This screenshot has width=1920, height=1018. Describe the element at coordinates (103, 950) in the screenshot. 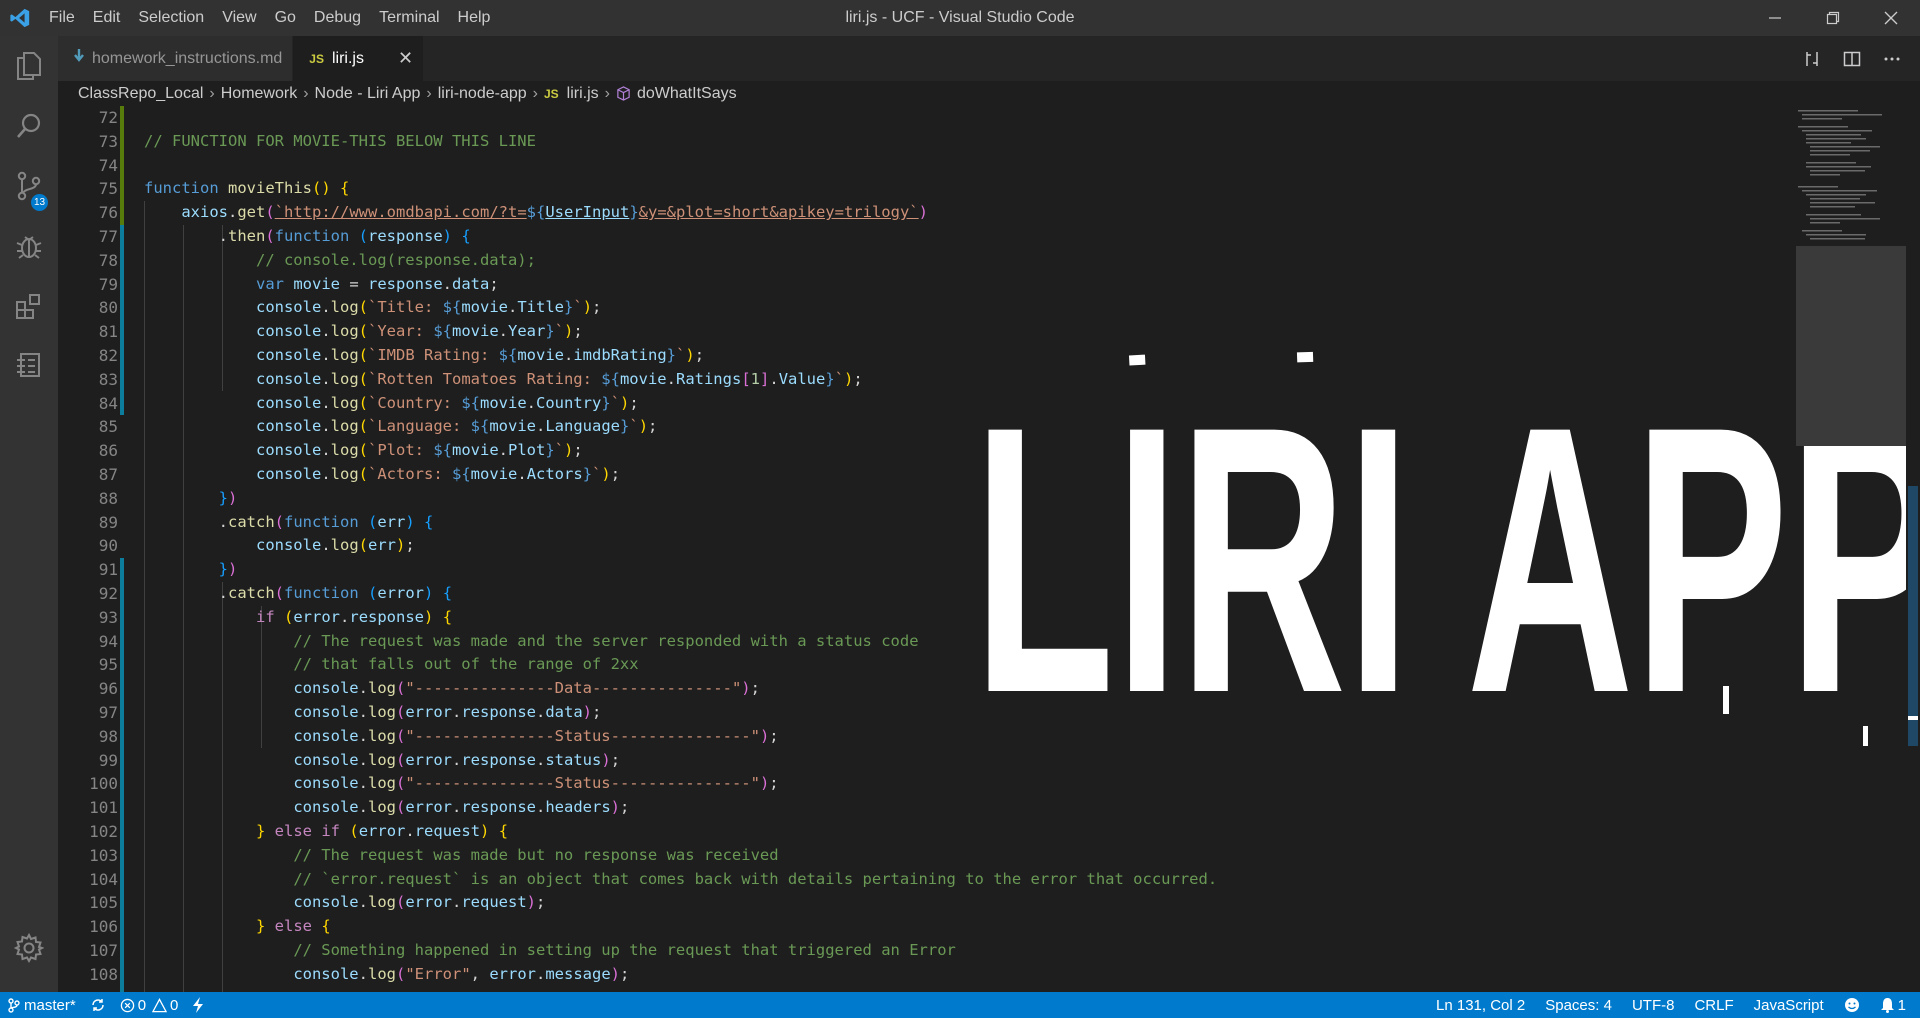

I see `line-number: 107` at that location.